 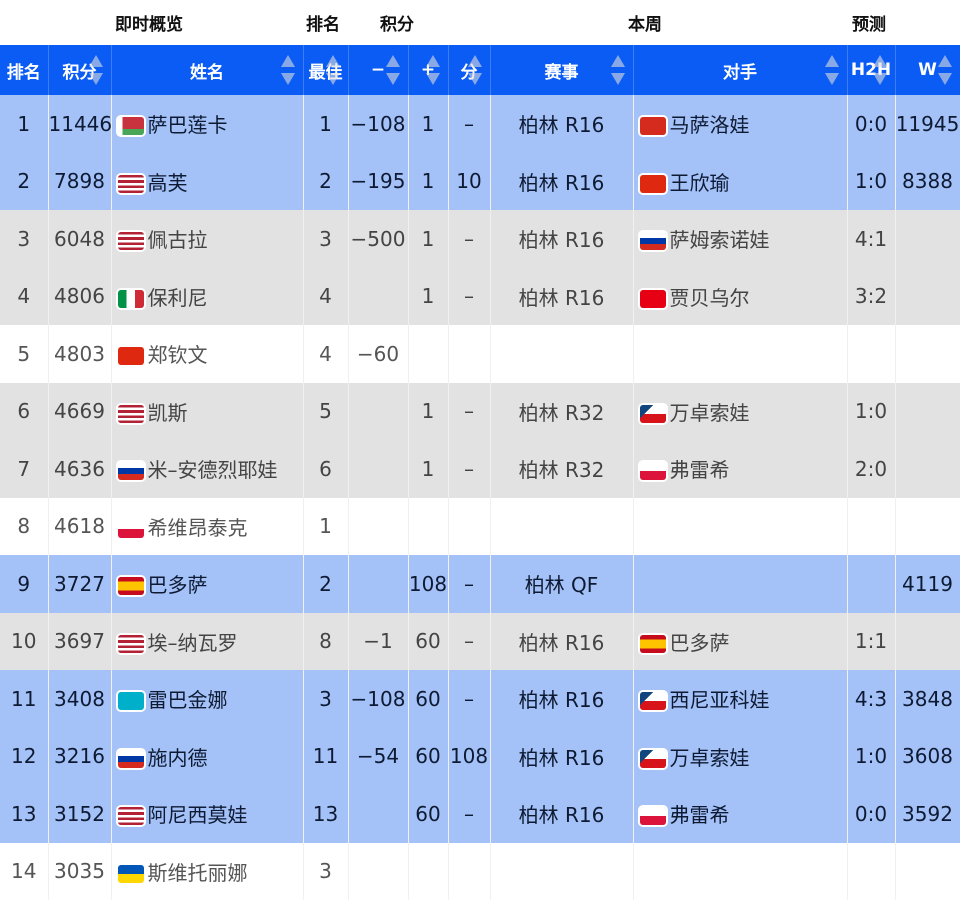 I want to click on column-header-event: 赛事, so click(x=562, y=70).